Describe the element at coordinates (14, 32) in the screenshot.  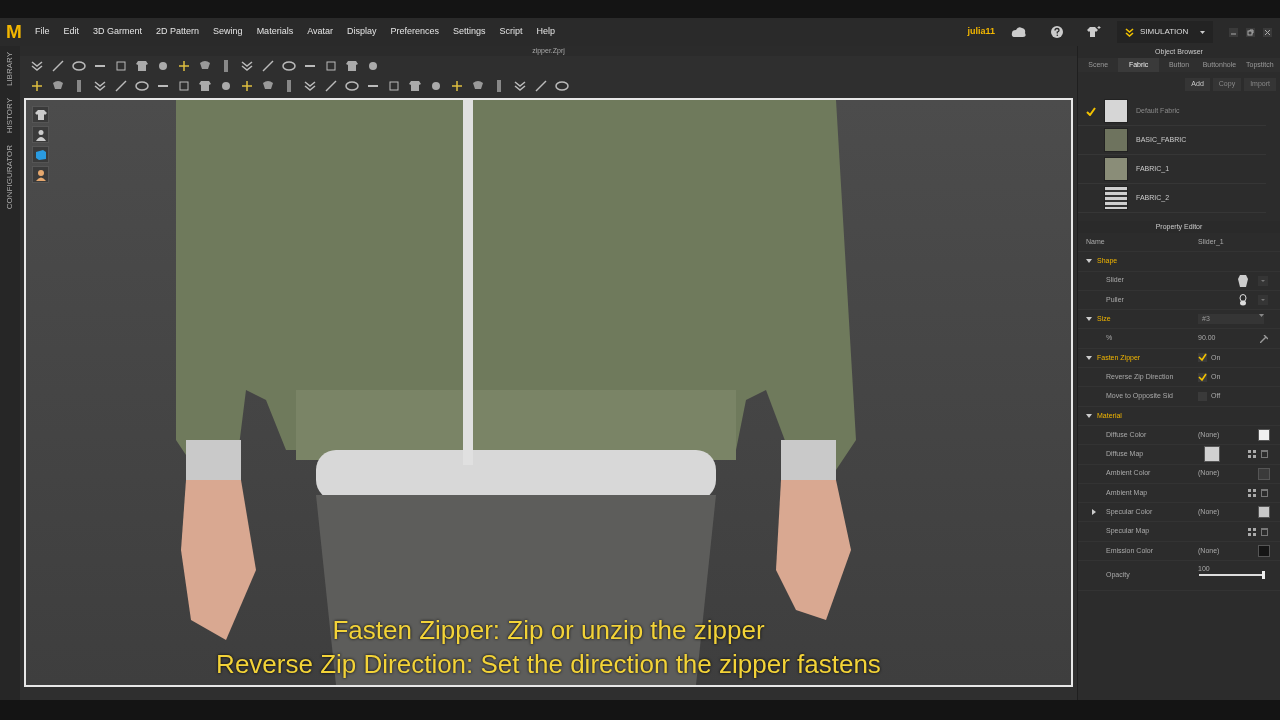
I see `app-logo: M` at that location.